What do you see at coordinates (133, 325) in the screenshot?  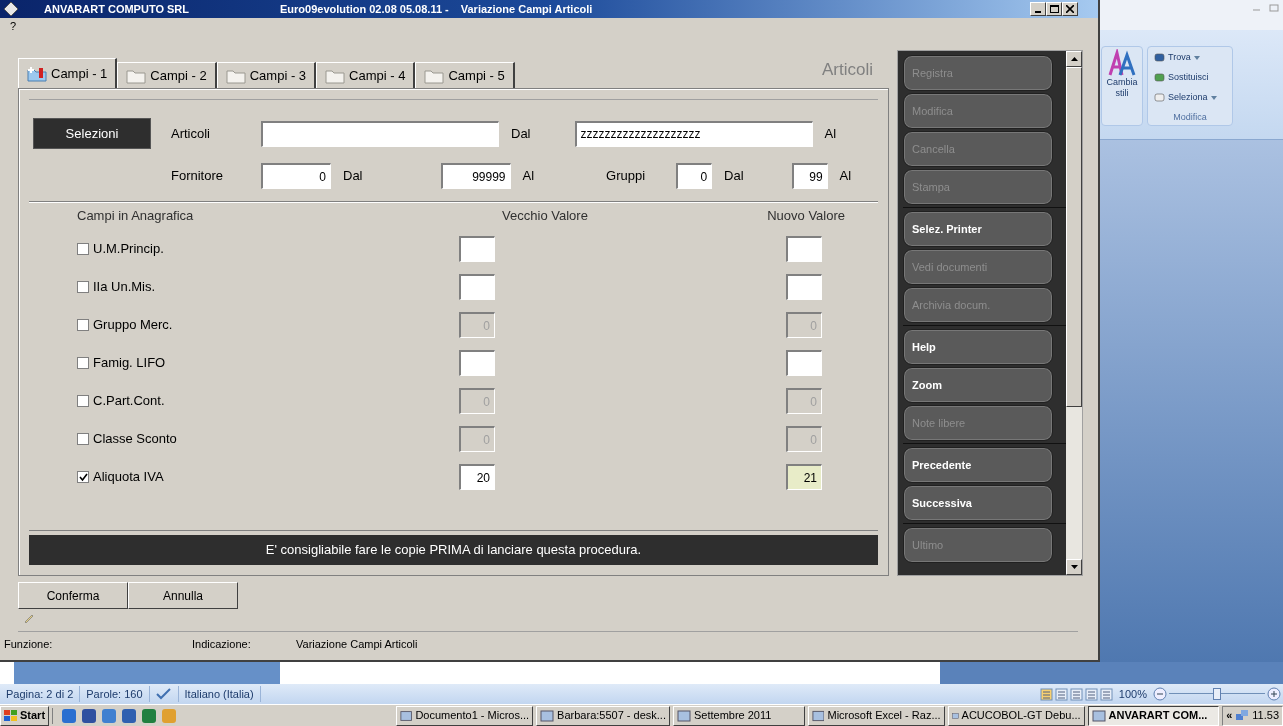 I see `field-label: Gruppo Merc.` at bounding box center [133, 325].